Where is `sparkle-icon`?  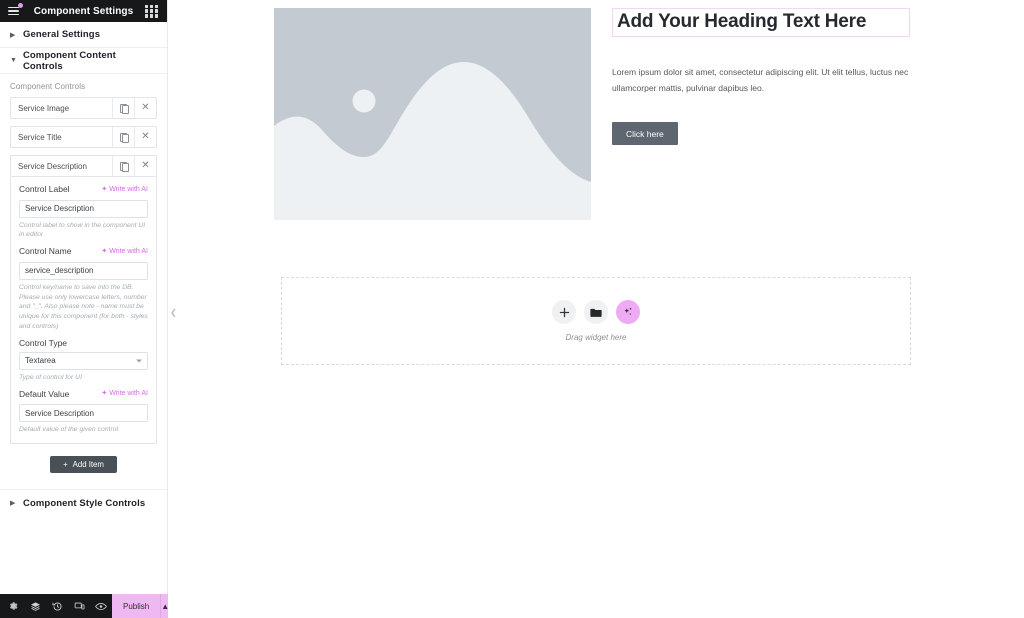
sparkle-icon is located at coordinates (628, 311).